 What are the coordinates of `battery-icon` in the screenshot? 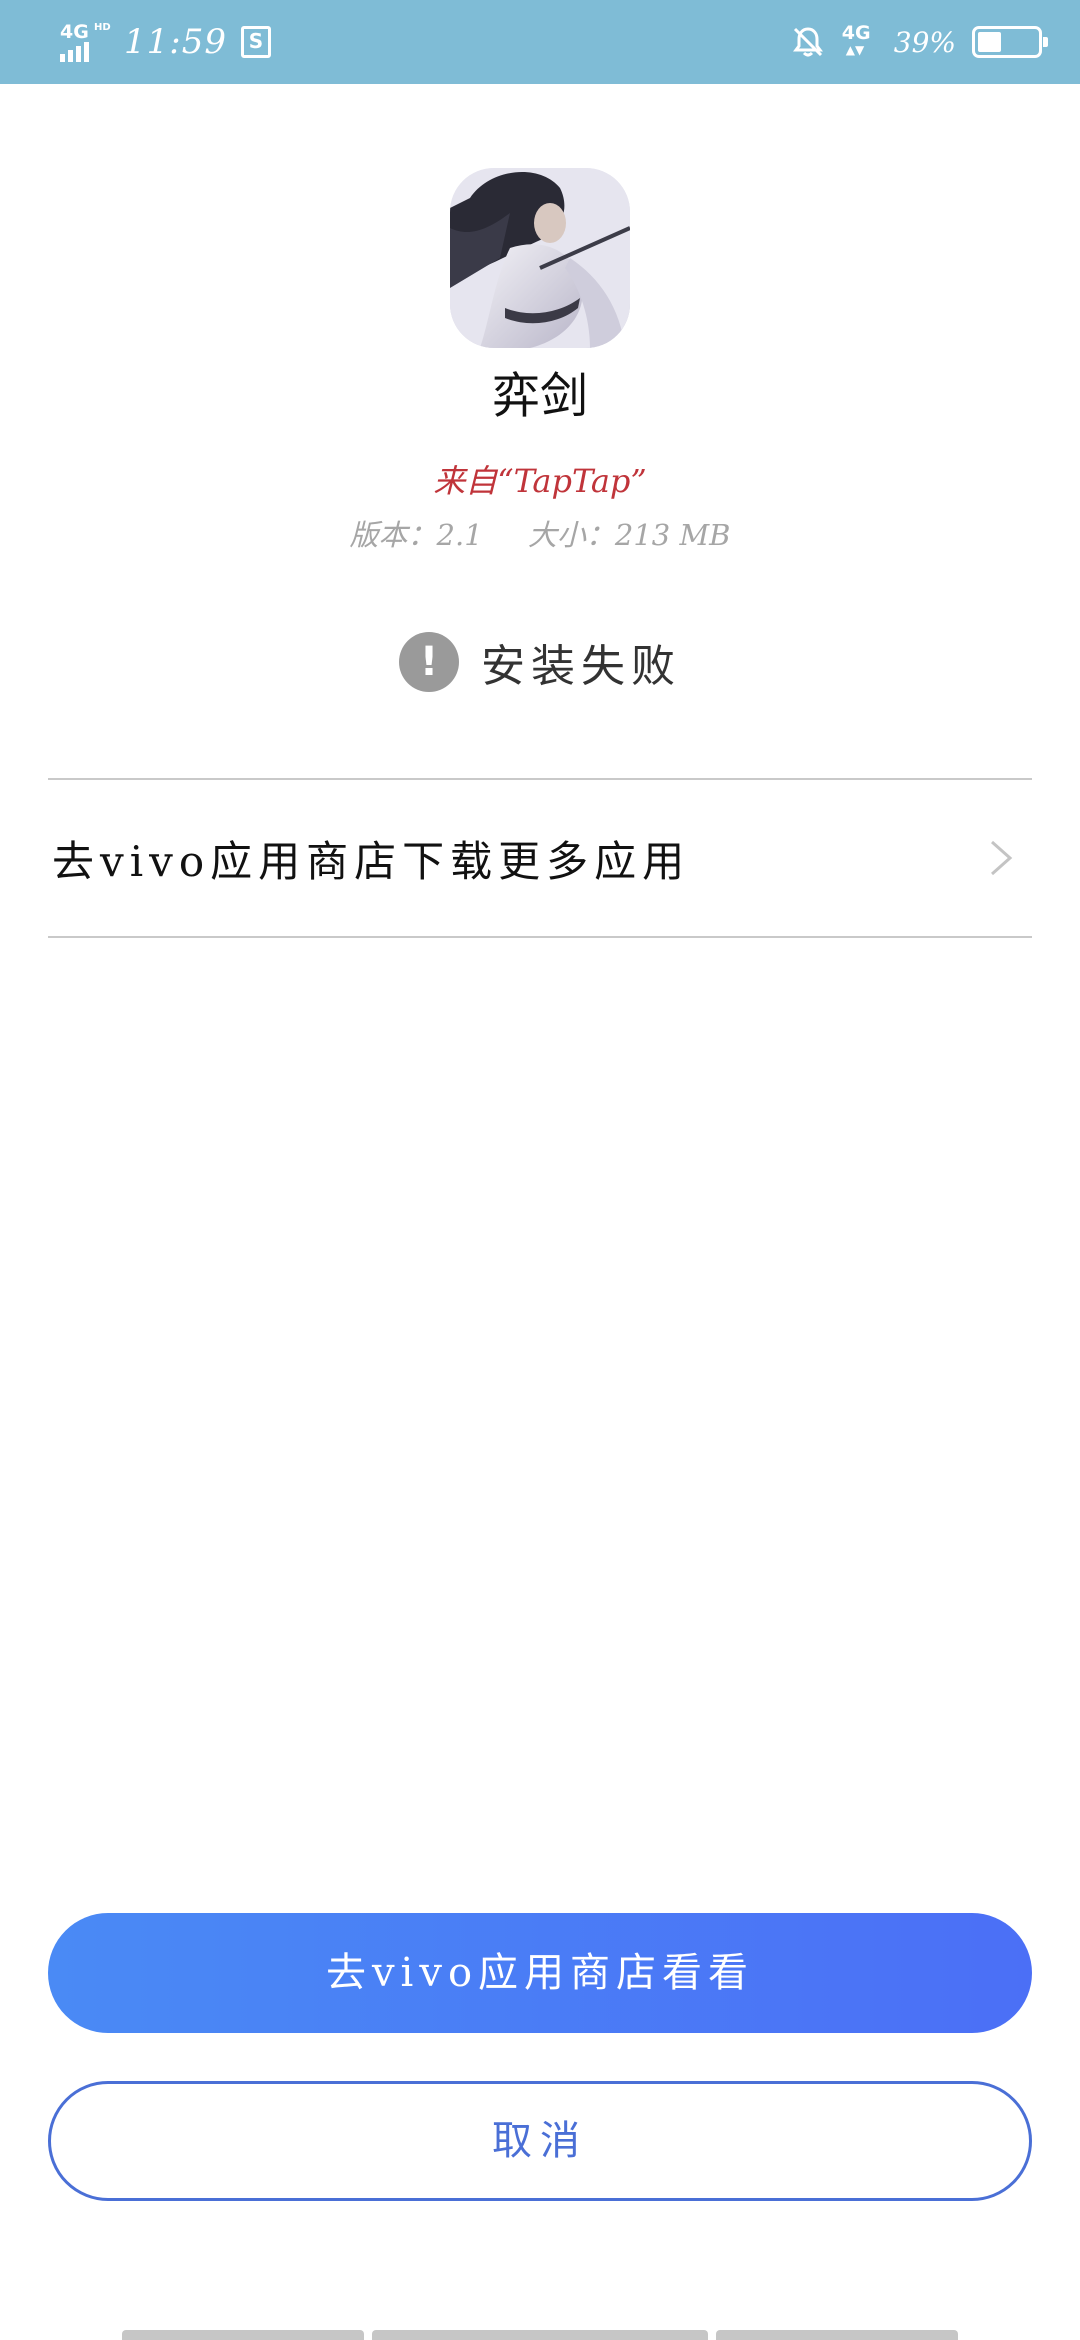 It's located at (1010, 42).